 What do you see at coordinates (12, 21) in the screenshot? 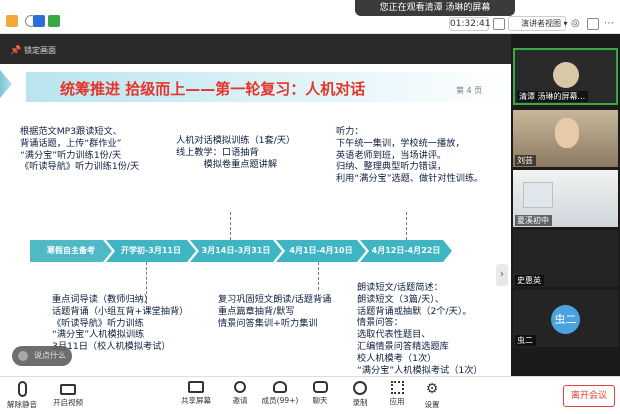
I see `warning-icon` at bounding box center [12, 21].